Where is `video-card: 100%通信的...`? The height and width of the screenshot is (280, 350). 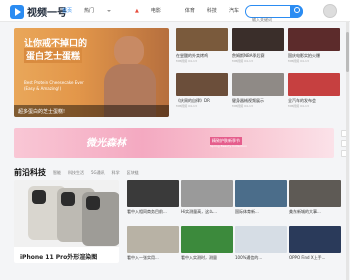
video-card: 100%通信的... is located at coordinates (261, 243).